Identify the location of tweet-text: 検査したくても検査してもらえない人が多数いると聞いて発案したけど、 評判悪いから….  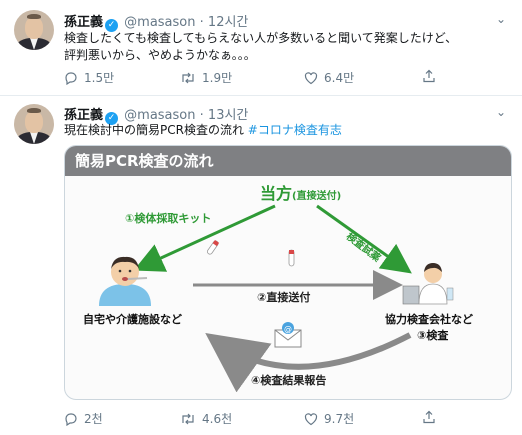
(284, 47).